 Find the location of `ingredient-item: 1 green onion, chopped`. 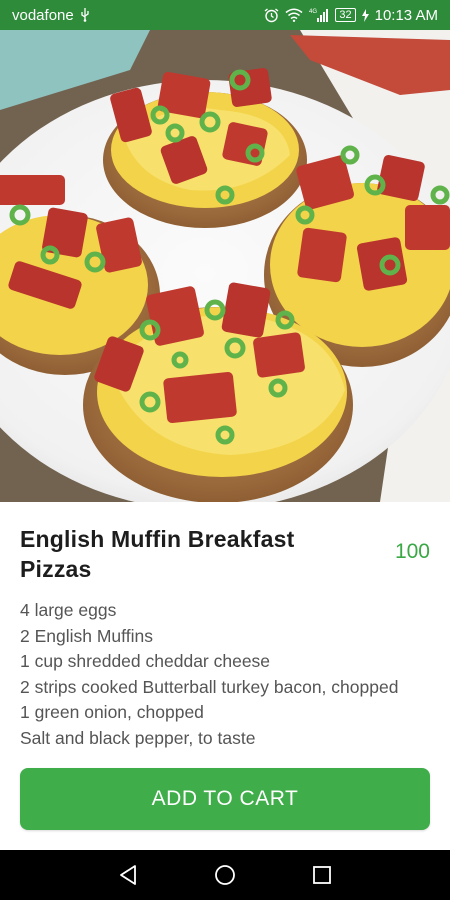

ingredient-item: 1 green onion, chopped is located at coordinates (112, 712).